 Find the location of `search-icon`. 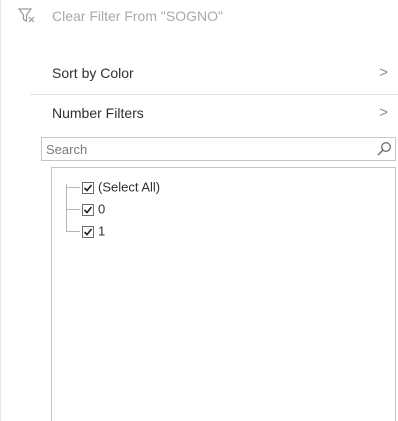

search-icon is located at coordinates (384, 149).